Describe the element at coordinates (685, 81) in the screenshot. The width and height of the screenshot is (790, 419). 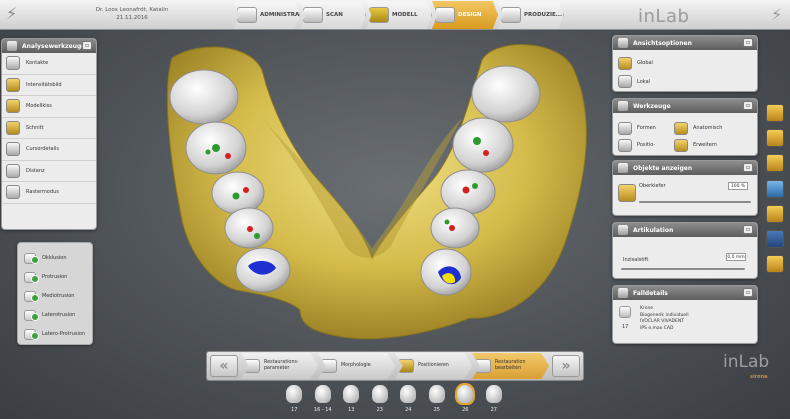
I see `view-local: Lokal` at that location.